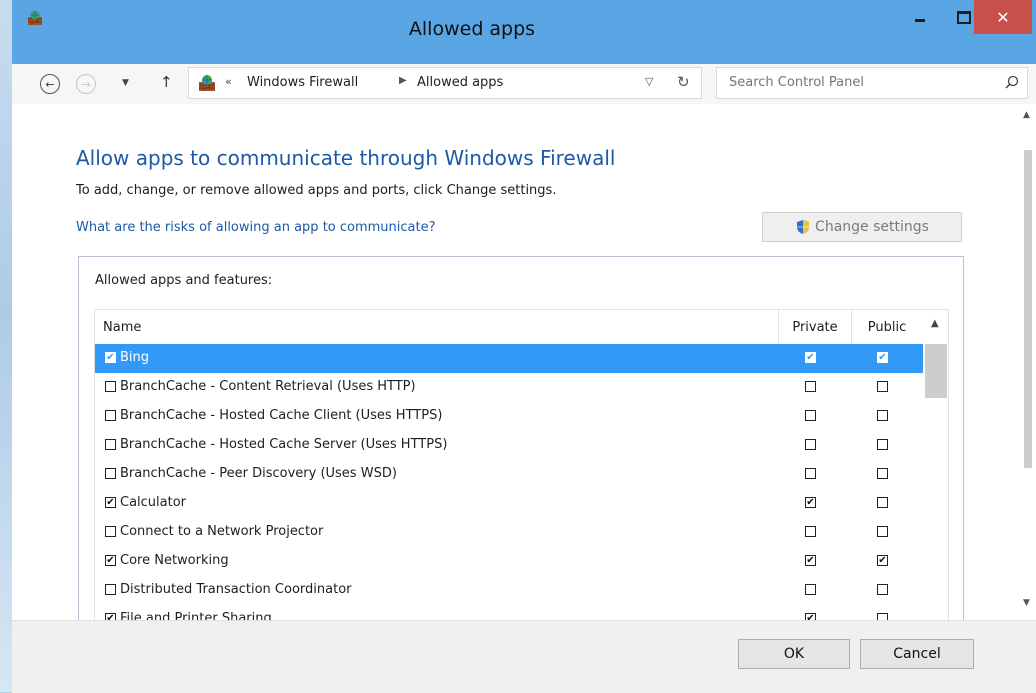 The width and height of the screenshot is (1036, 693). I want to click on minimize-button, so click(920, 17).